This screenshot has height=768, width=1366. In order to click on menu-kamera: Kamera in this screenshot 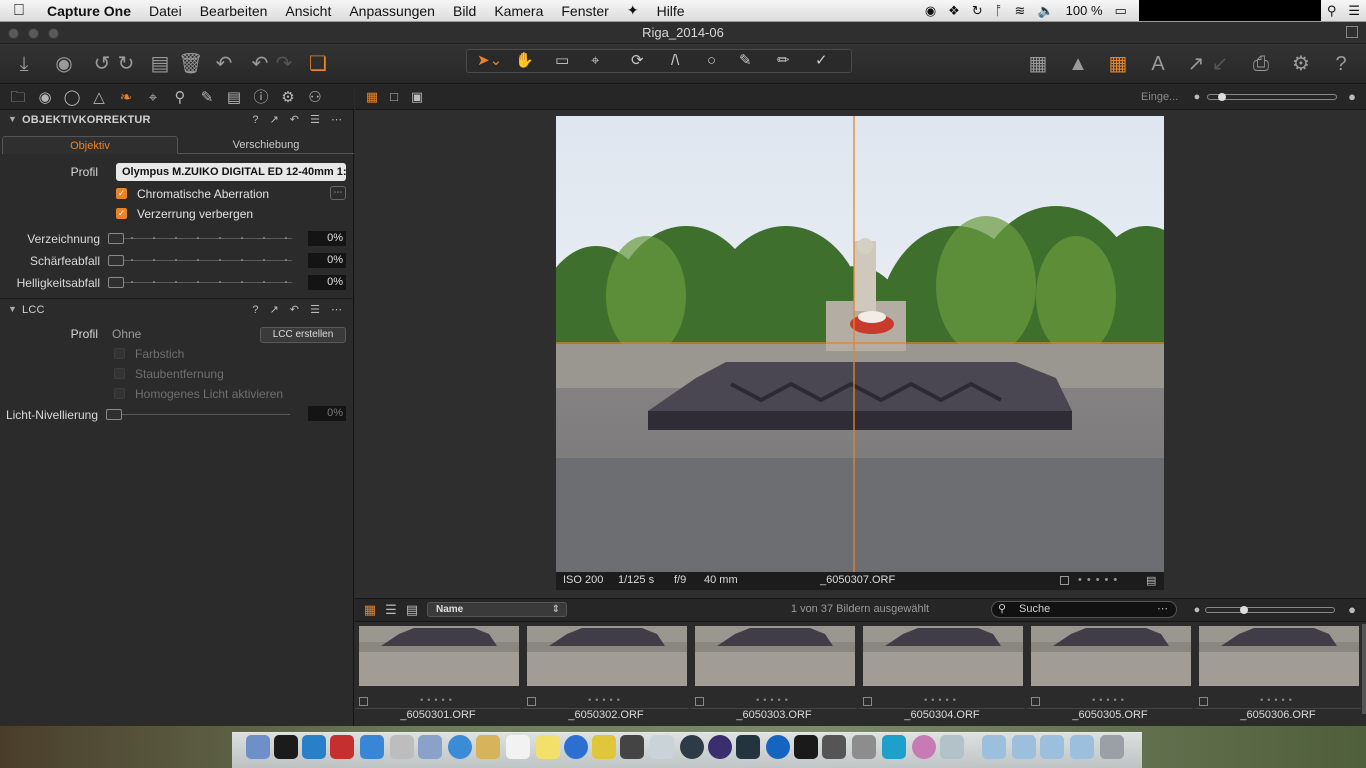, I will do `click(518, 11)`.